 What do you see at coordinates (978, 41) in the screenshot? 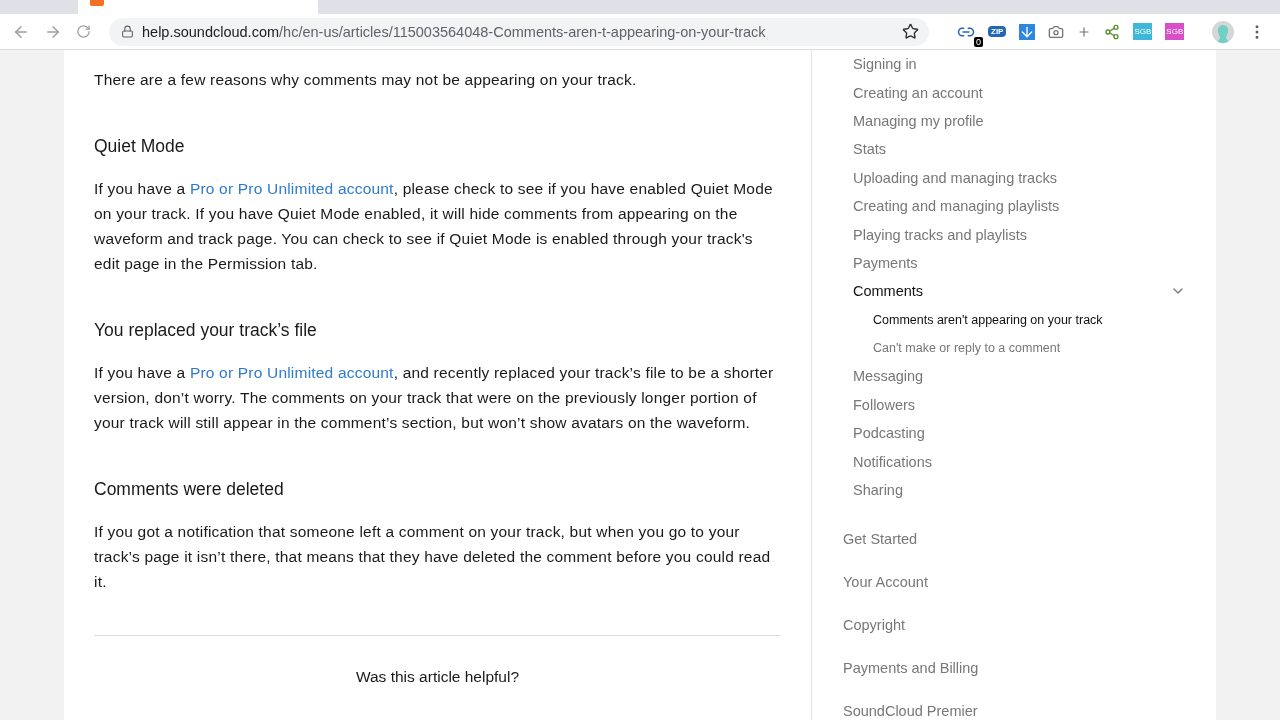
I see `extension-badge: 0` at bounding box center [978, 41].